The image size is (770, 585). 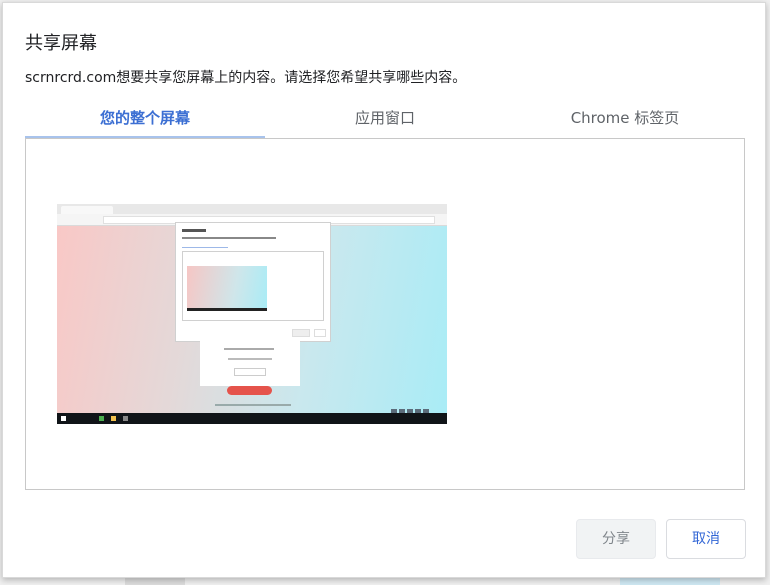 What do you see at coordinates (706, 539) in the screenshot?
I see `cancel-button: 取消` at bounding box center [706, 539].